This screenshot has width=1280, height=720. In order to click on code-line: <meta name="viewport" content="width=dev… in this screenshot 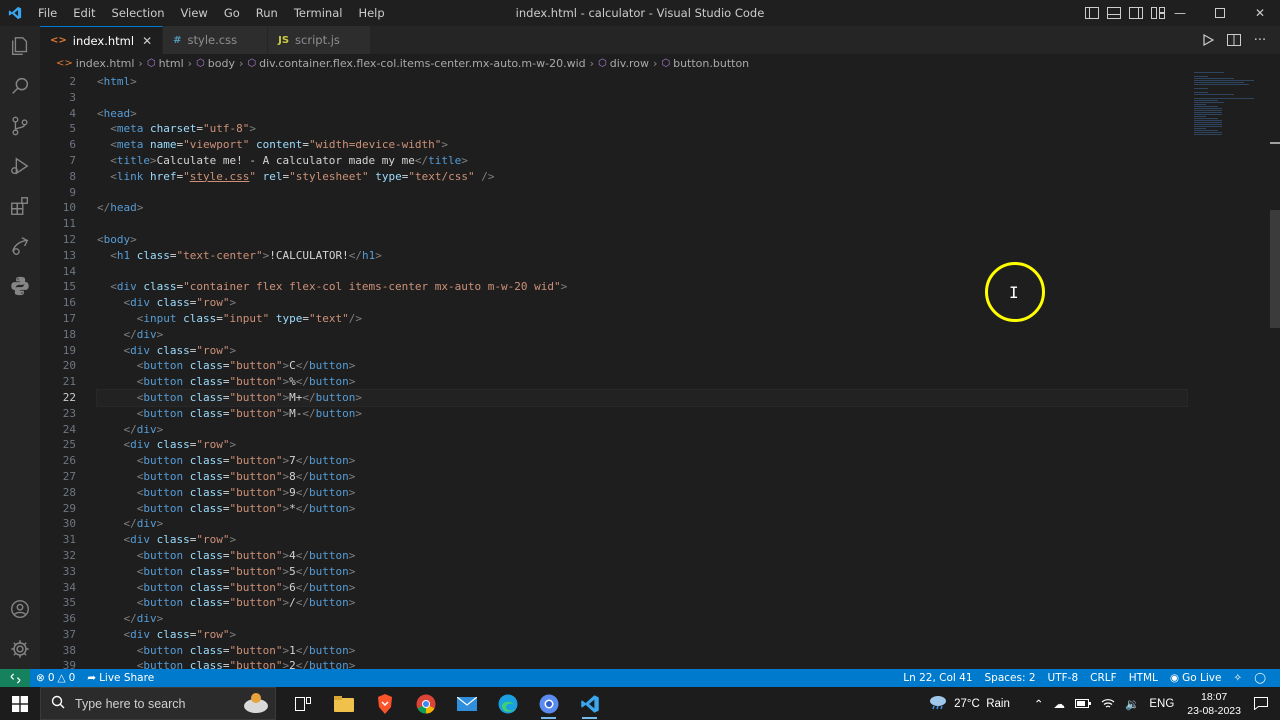, I will do `click(642, 145)`.